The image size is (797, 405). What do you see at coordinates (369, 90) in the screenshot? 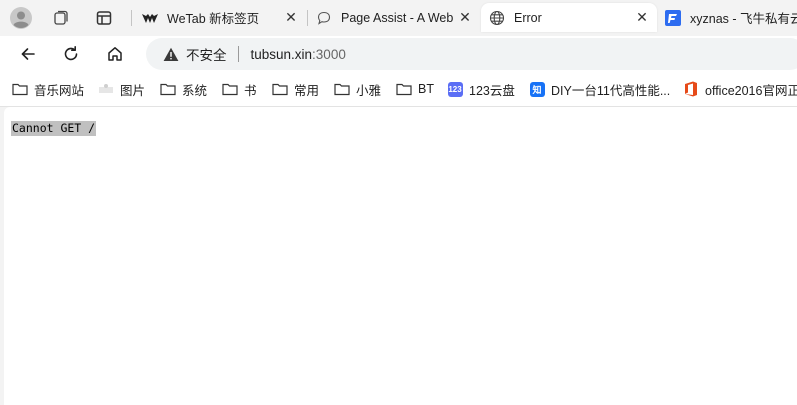
I see `bookmark-label: 小雅` at bounding box center [369, 90].